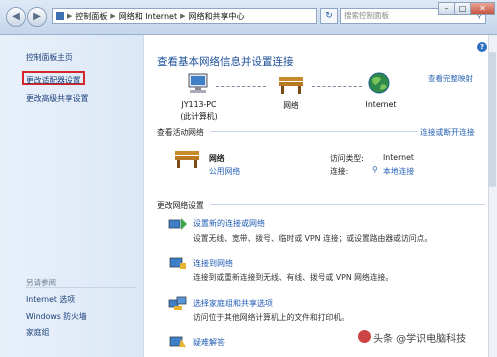 The height and width of the screenshot is (357, 497). Describe the element at coordinates (446, 8) in the screenshot. I see `minimize-button: –` at that location.